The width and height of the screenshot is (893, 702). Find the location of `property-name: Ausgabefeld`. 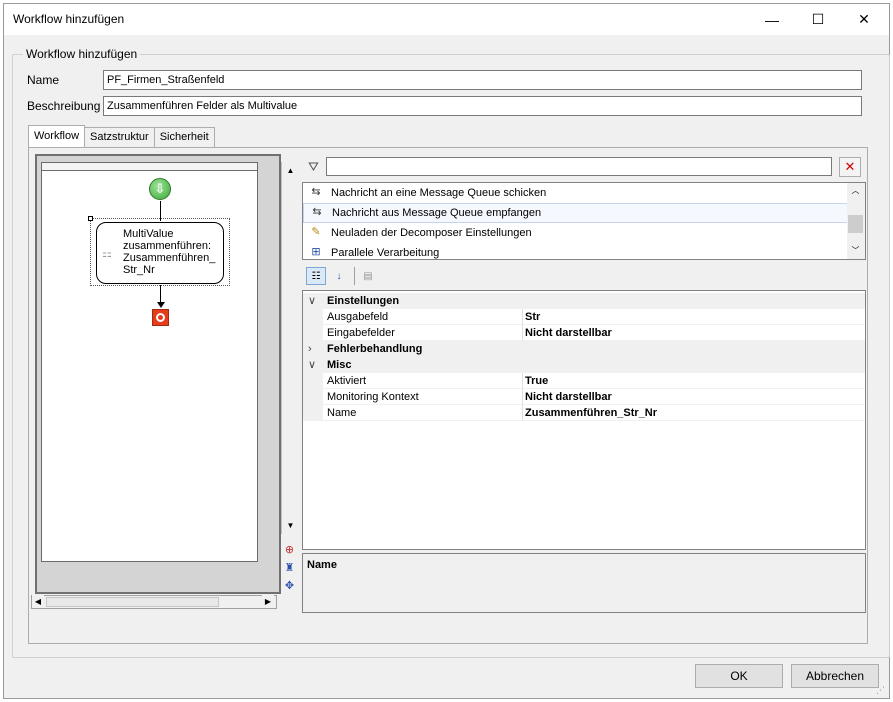

property-name: Ausgabefeld is located at coordinates (425, 317).